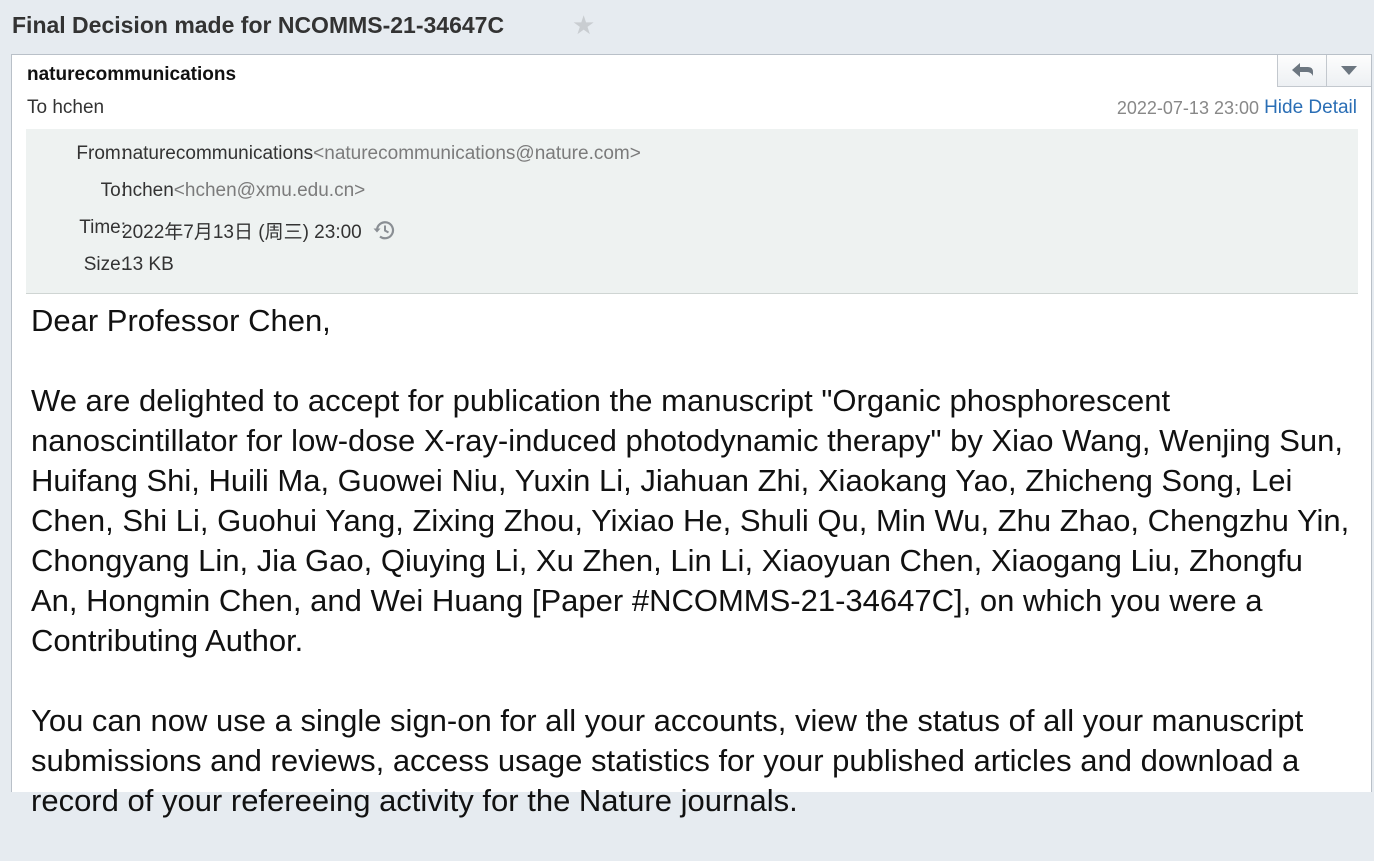 The image size is (1374, 861). Describe the element at coordinates (132, 74) in the screenshot. I see `sender-name: naturecommunications` at that location.